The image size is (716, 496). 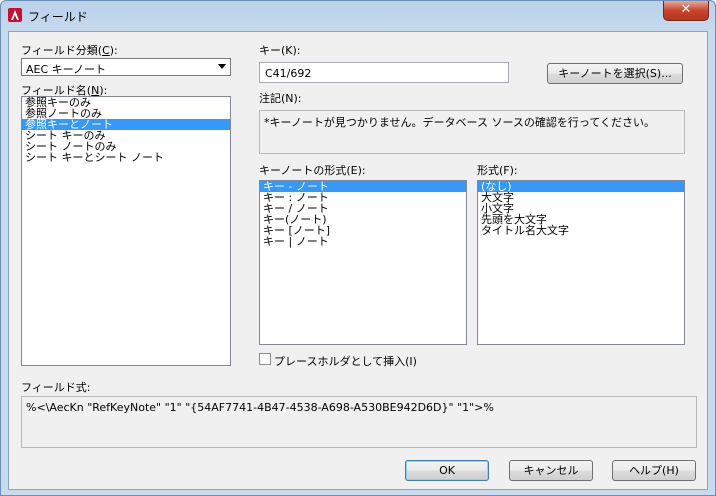 I want to click on key-input-value: C41/692, so click(x=288, y=73).